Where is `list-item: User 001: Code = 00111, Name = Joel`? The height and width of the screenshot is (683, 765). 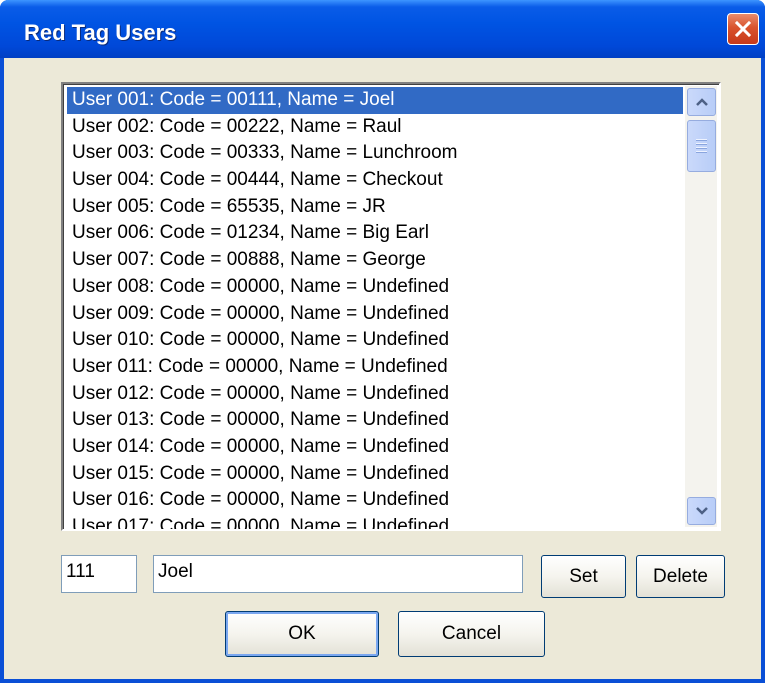 list-item: User 001: Code = 00111, Name = Joel is located at coordinates (375, 100).